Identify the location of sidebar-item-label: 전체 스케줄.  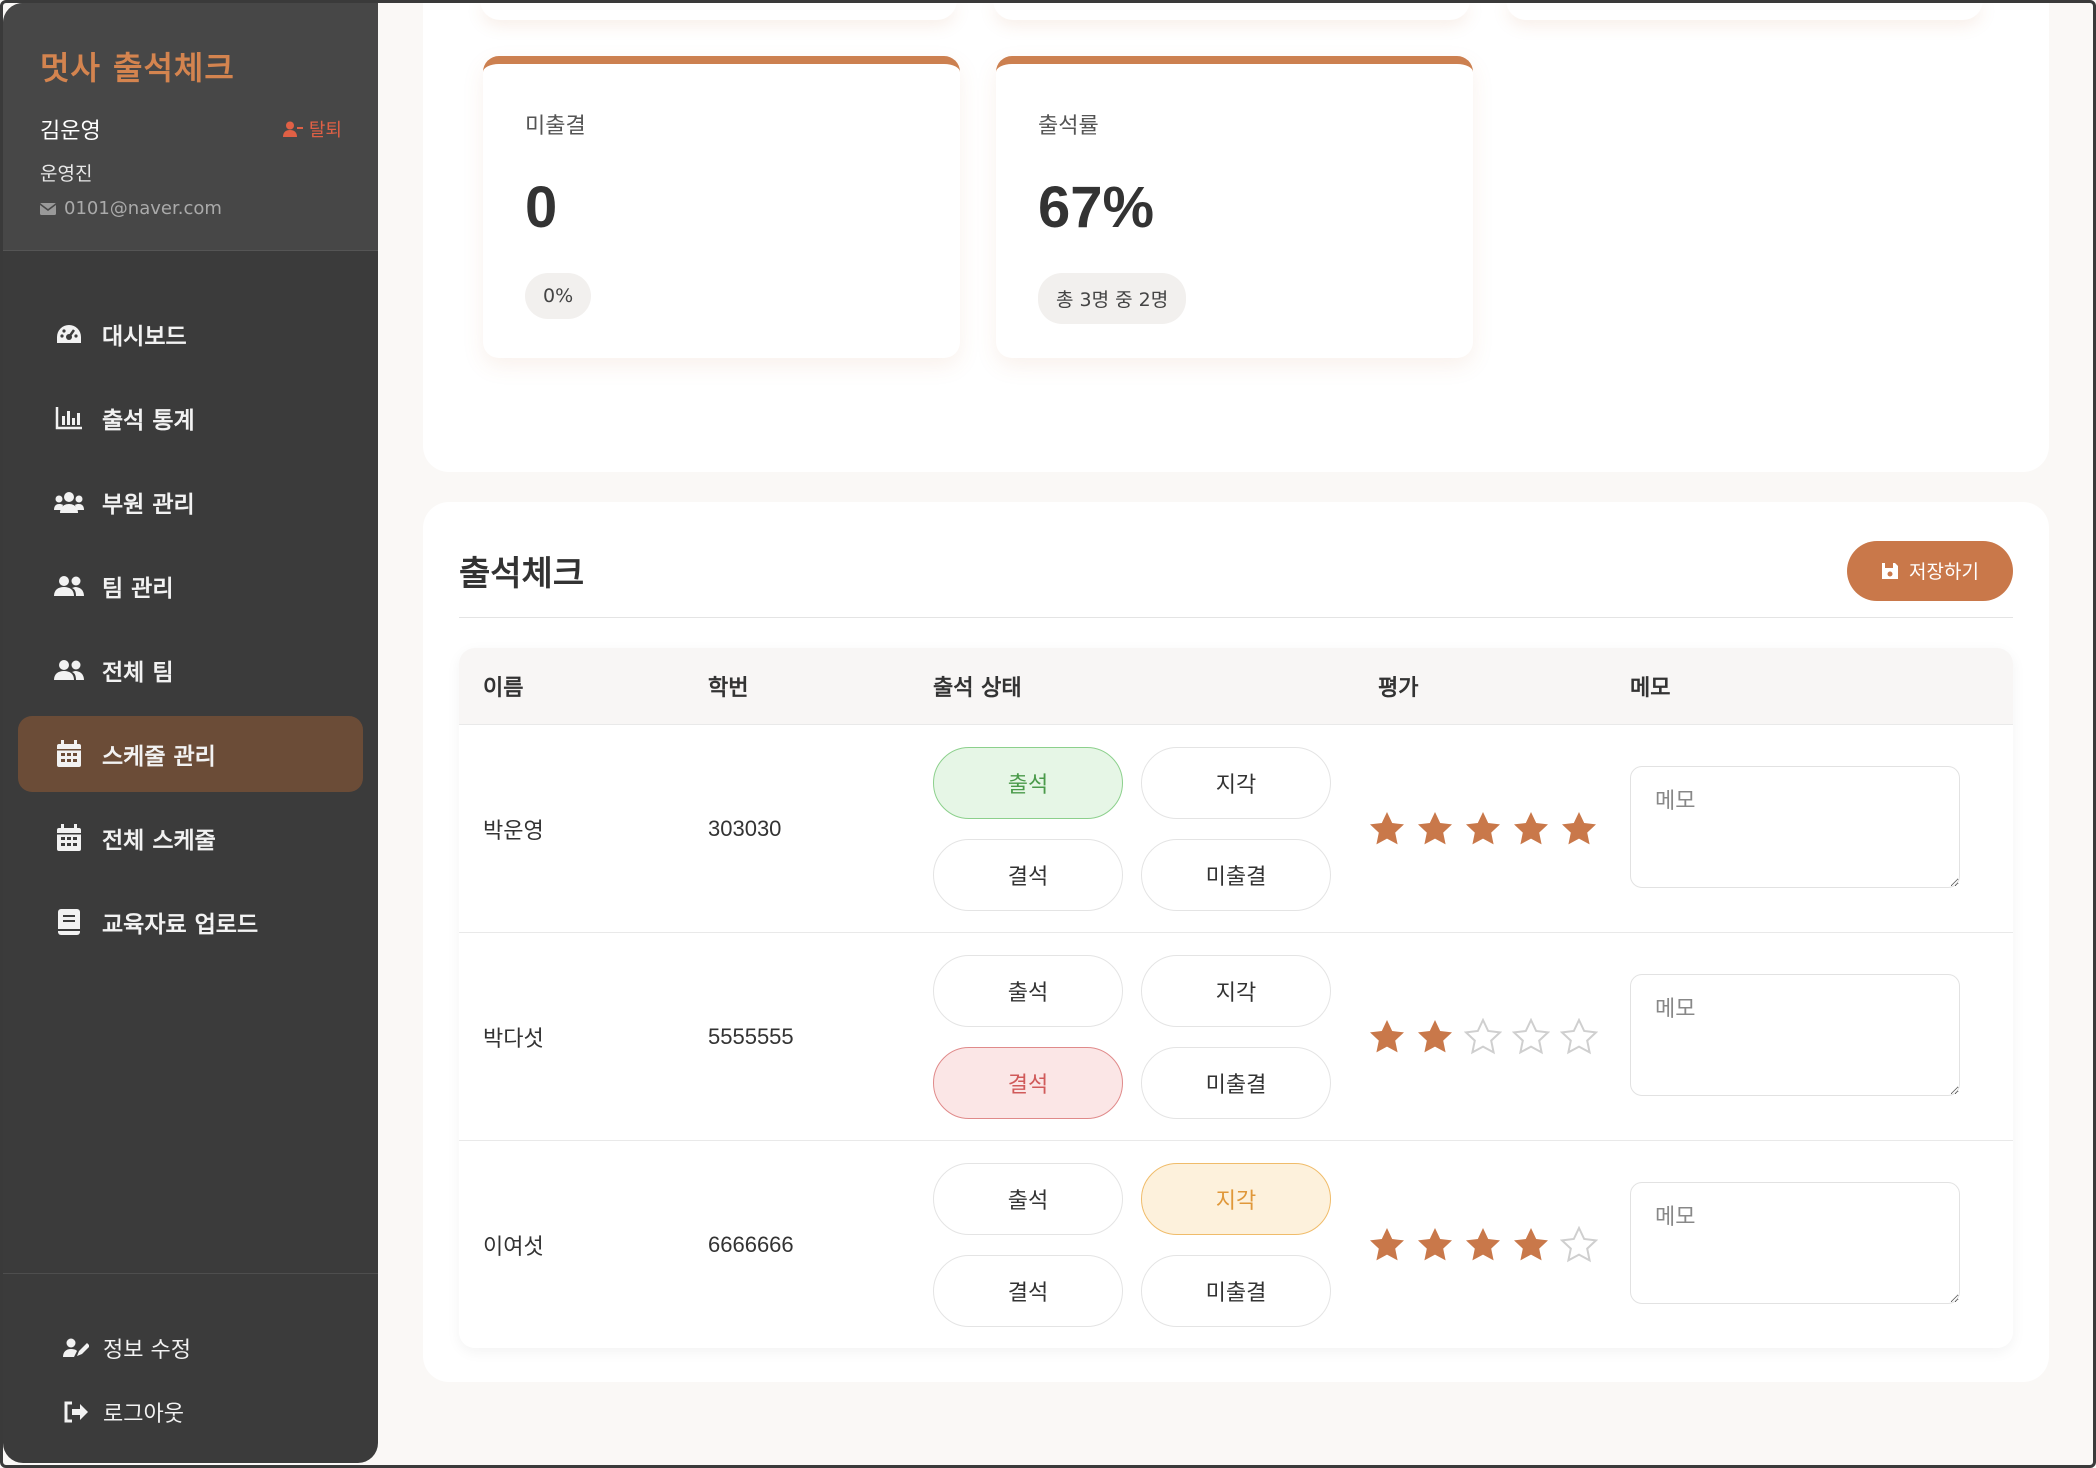
(159, 841).